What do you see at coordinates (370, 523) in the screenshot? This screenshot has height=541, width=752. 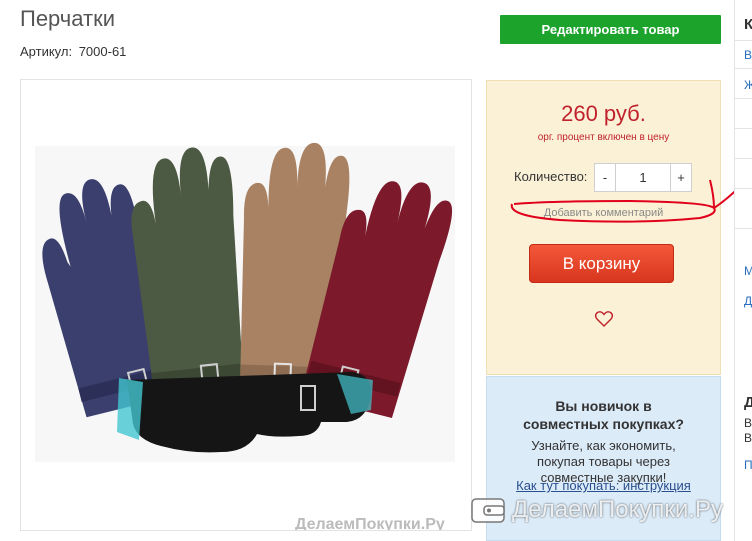 I see `photo-watermark: ДелаемПокупки.Ру` at bounding box center [370, 523].